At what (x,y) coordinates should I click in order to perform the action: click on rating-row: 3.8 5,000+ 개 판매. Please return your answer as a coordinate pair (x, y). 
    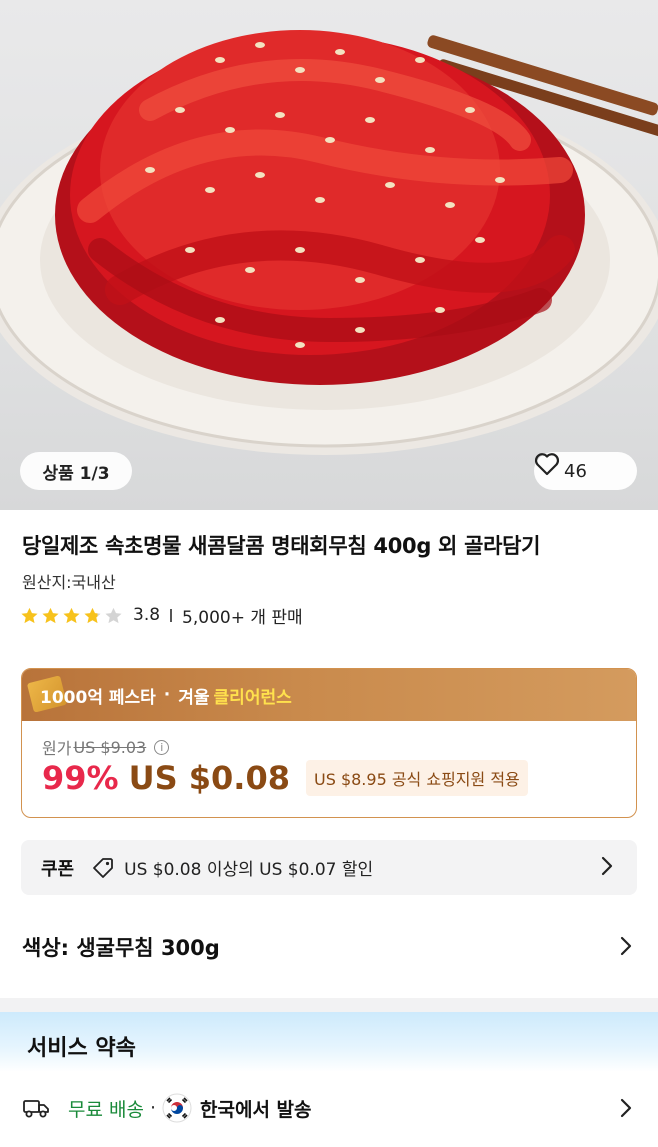
    Looking at the image, I should click on (161, 615).